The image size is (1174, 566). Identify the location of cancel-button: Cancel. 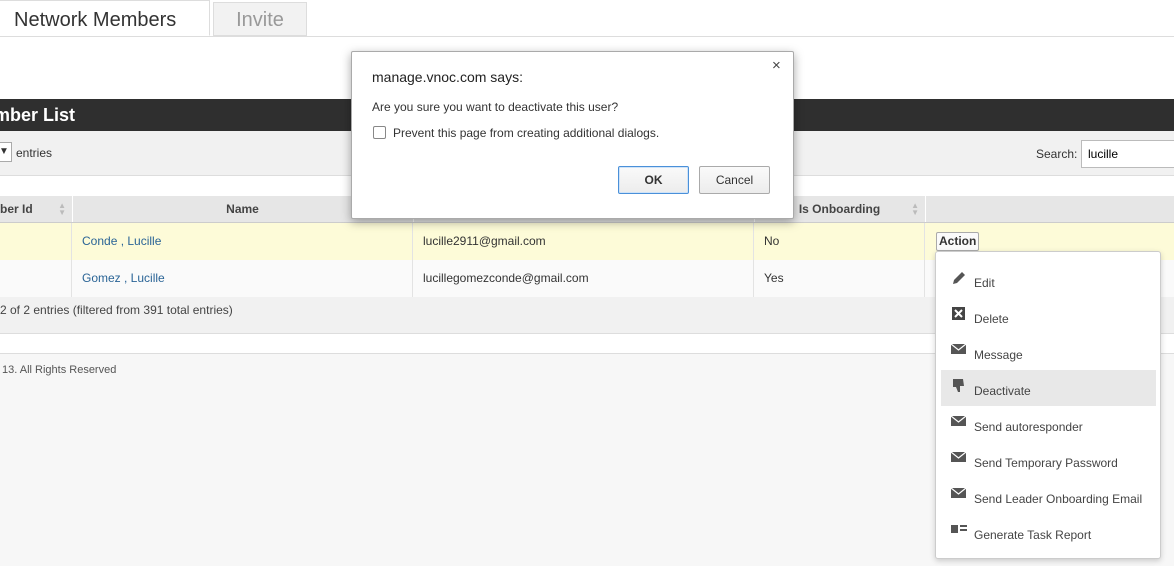
(734, 180).